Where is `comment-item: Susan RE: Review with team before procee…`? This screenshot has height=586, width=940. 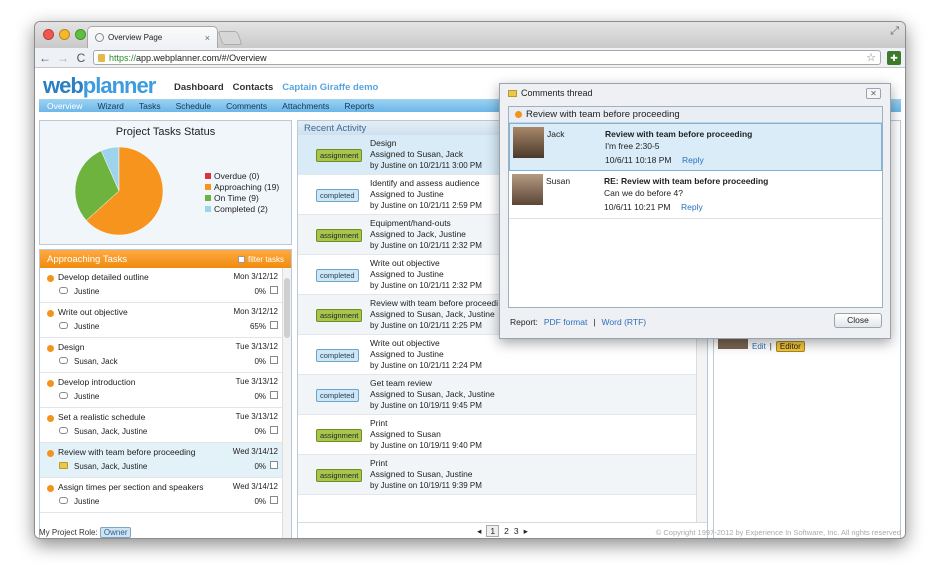
comment-item: Susan RE: Review with team before procee… is located at coordinates (695, 195).